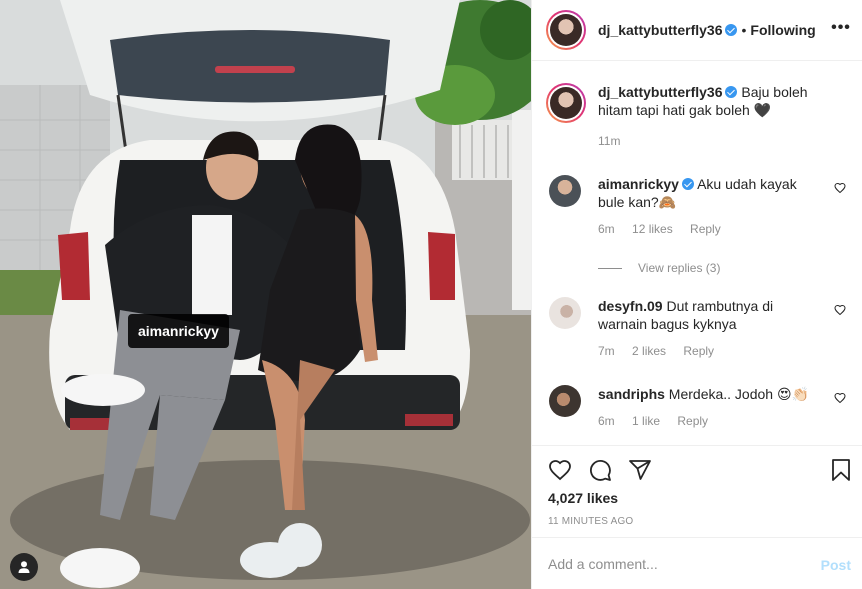 The width and height of the screenshot is (862, 589). What do you see at coordinates (606, 351) in the screenshot?
I see `comment-time: 7m` at bounding box center [606, 351].